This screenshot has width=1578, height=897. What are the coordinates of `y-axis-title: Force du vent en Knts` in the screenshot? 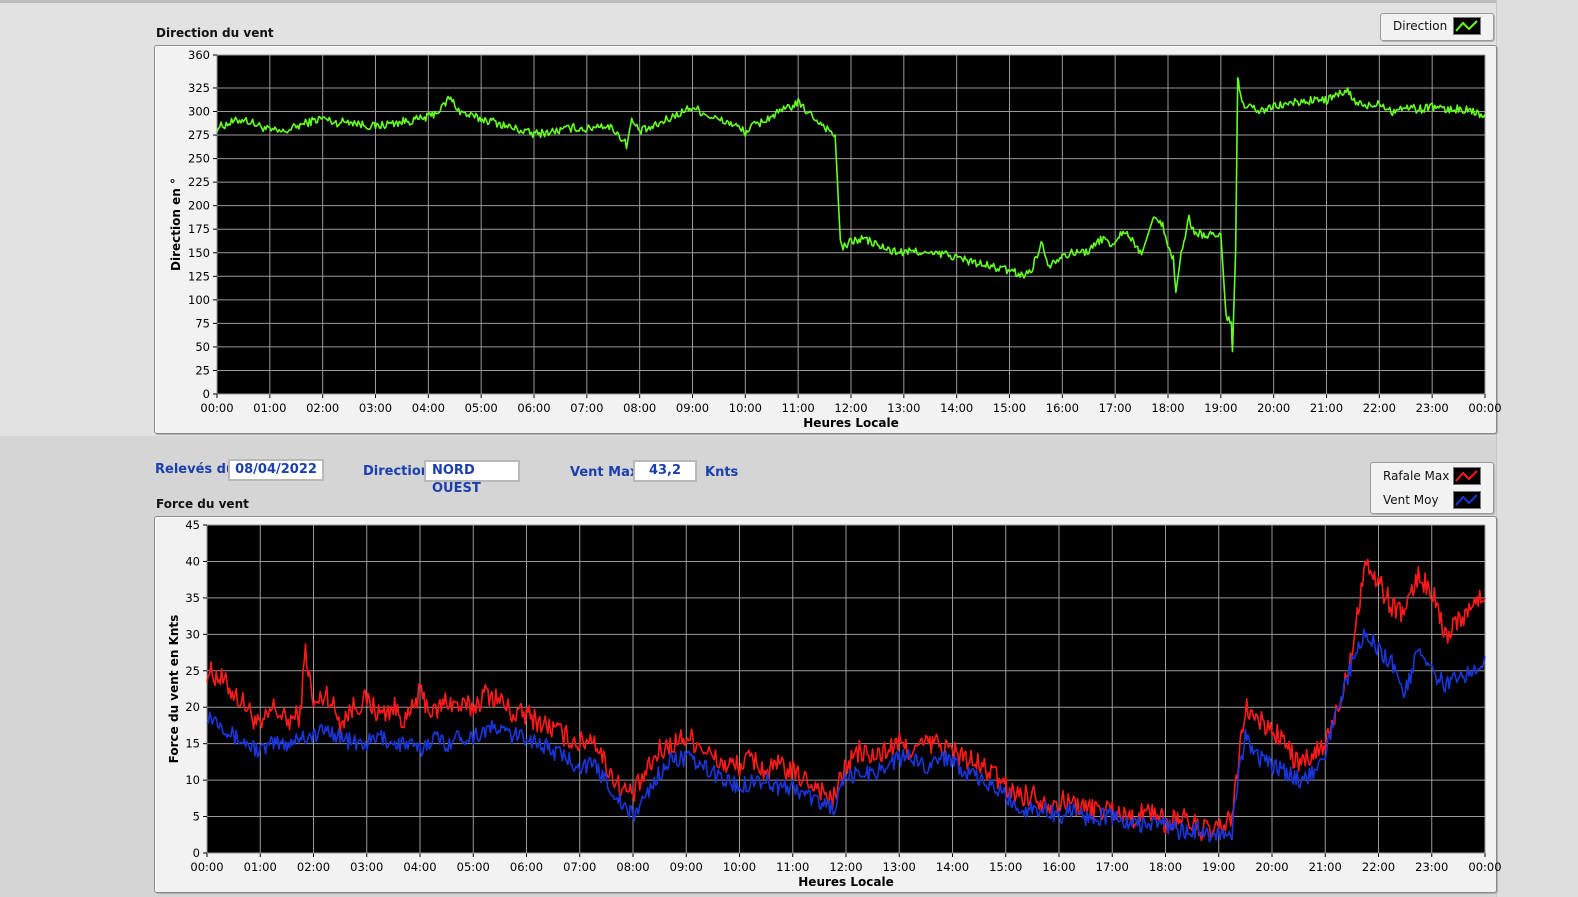 It's located at (174, 689).